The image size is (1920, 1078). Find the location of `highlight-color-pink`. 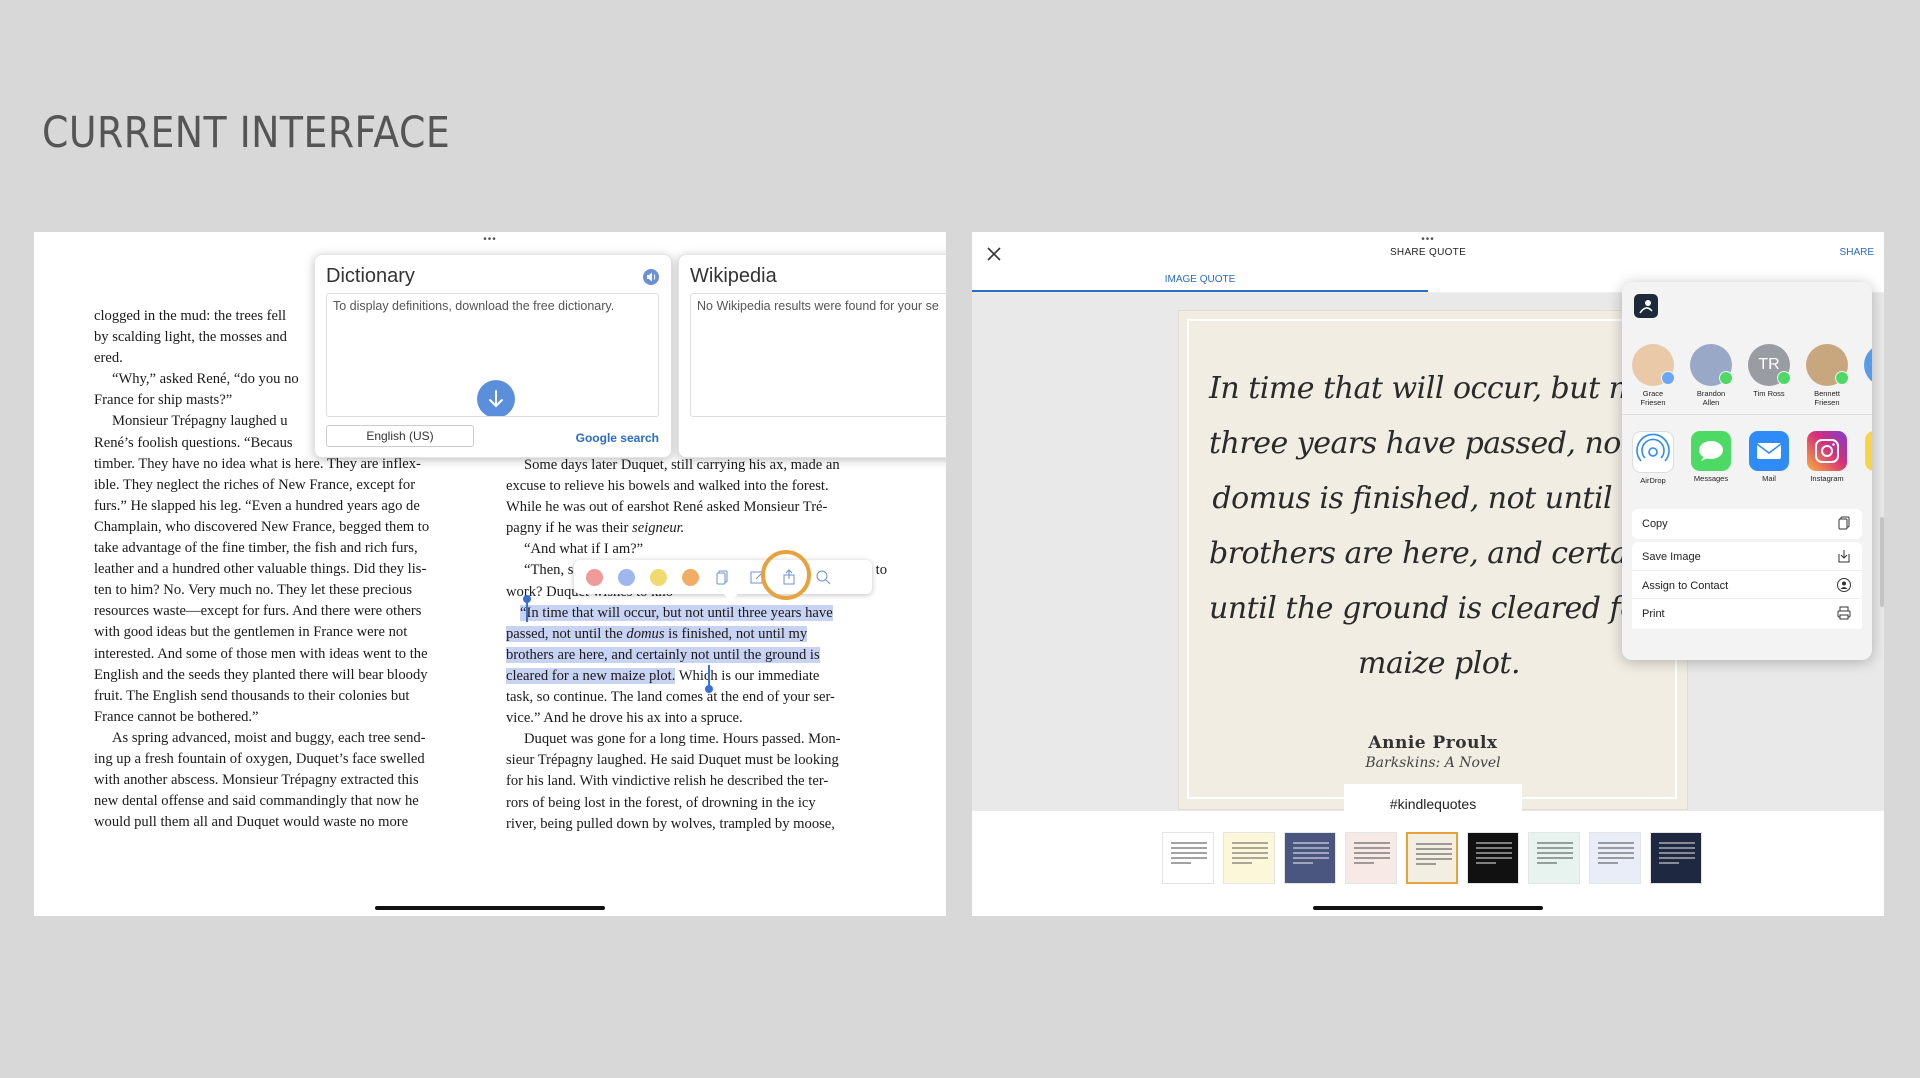

highlight-color-pink is located at coordinates (594, 577).